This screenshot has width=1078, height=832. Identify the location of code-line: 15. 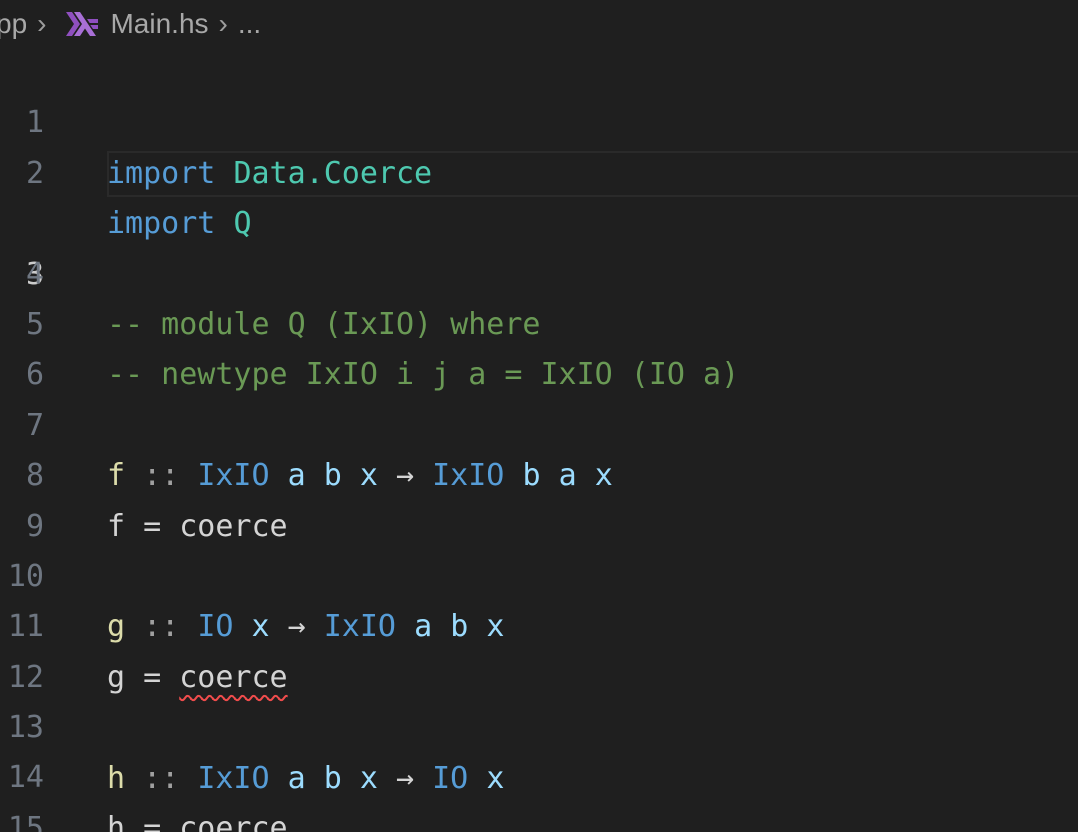
(539, 792).